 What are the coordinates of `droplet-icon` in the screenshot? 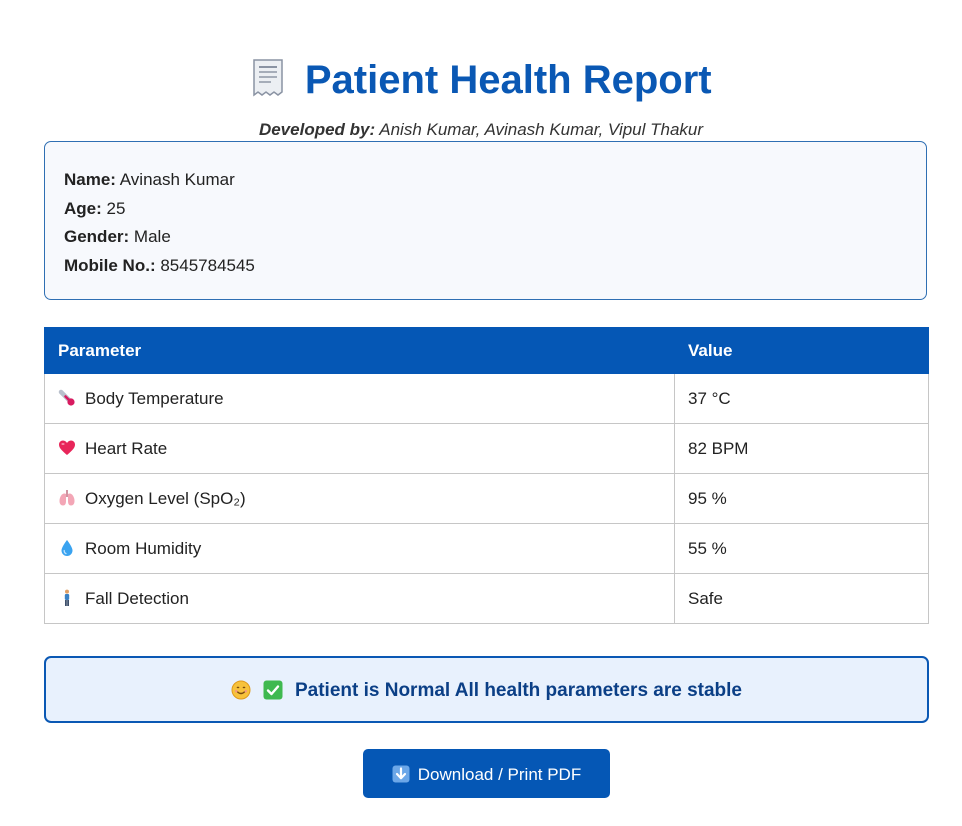 It's located at (67, 548).